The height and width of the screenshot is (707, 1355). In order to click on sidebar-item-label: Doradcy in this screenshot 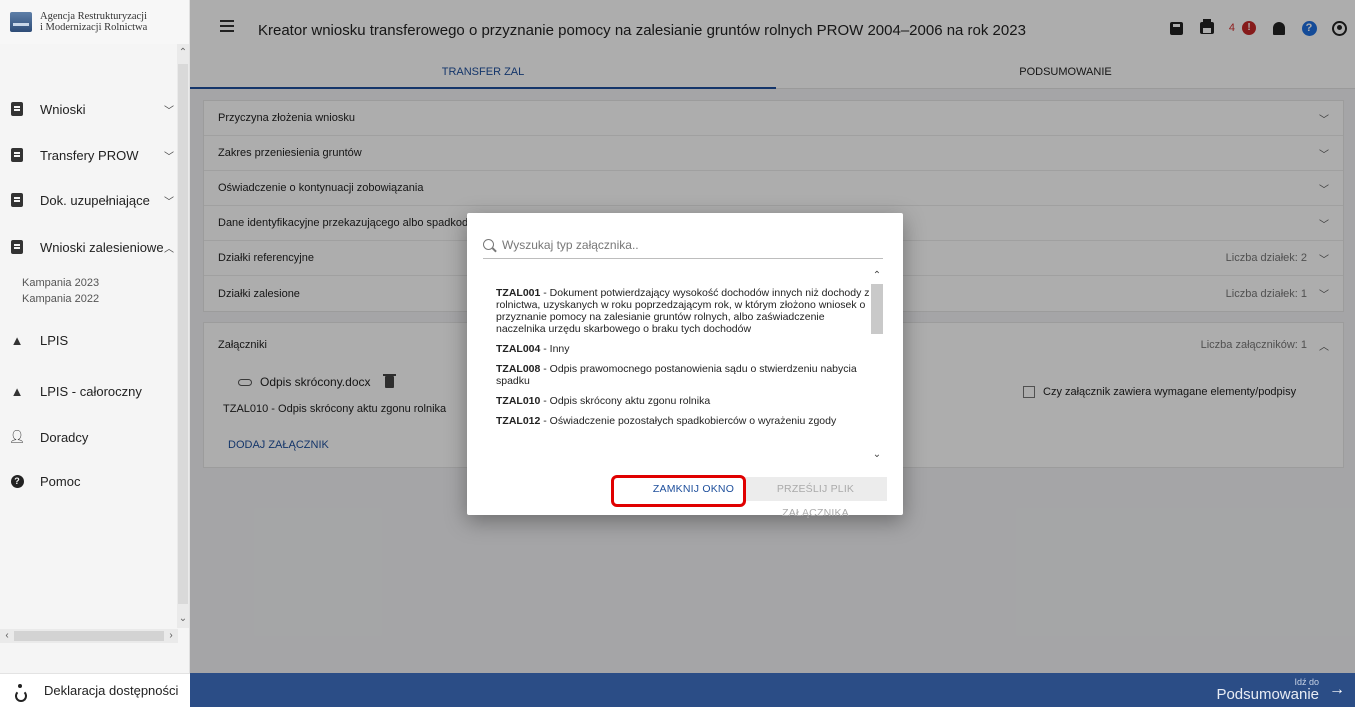, I will do `click(64, 437)`.